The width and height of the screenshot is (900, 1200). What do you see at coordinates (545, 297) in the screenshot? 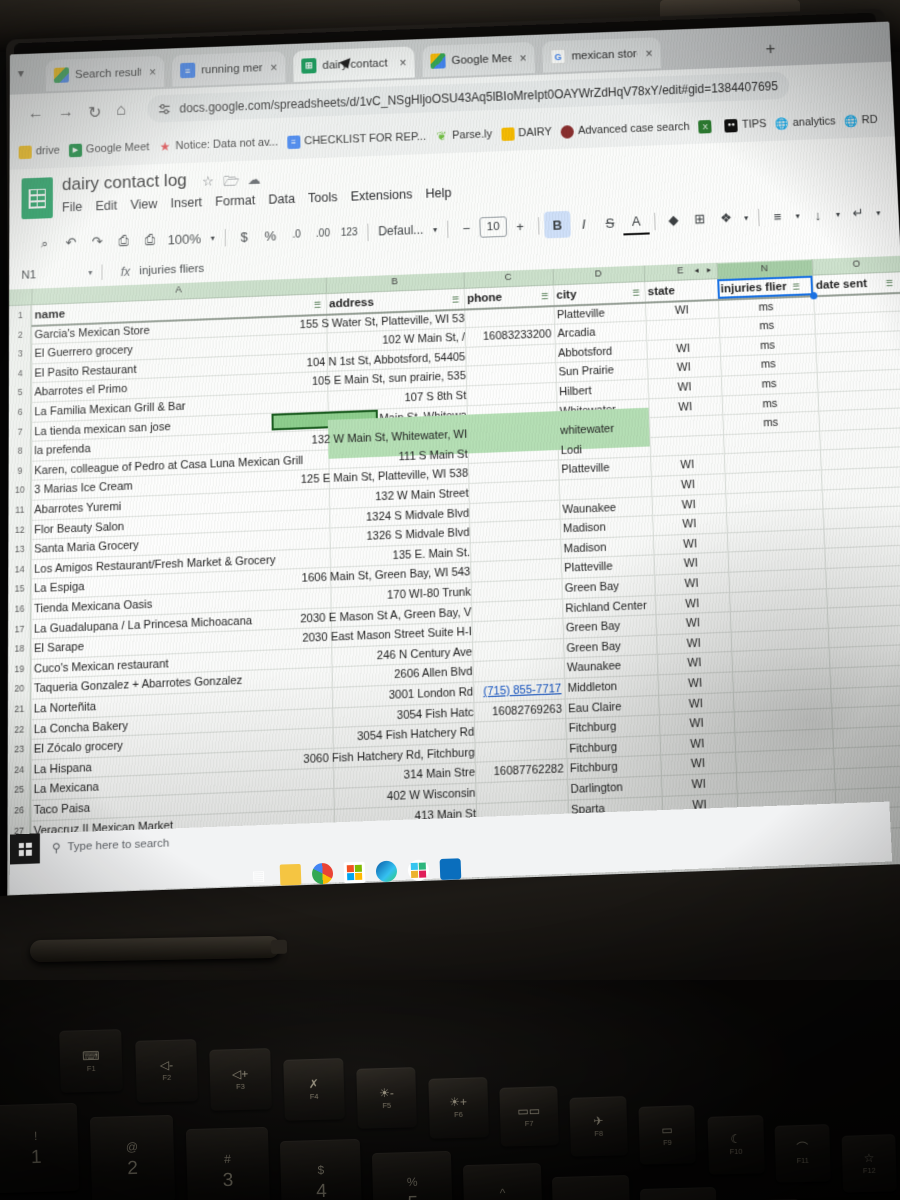
I see `filter-icon-D: ☰` at bounding box center [545, 297].